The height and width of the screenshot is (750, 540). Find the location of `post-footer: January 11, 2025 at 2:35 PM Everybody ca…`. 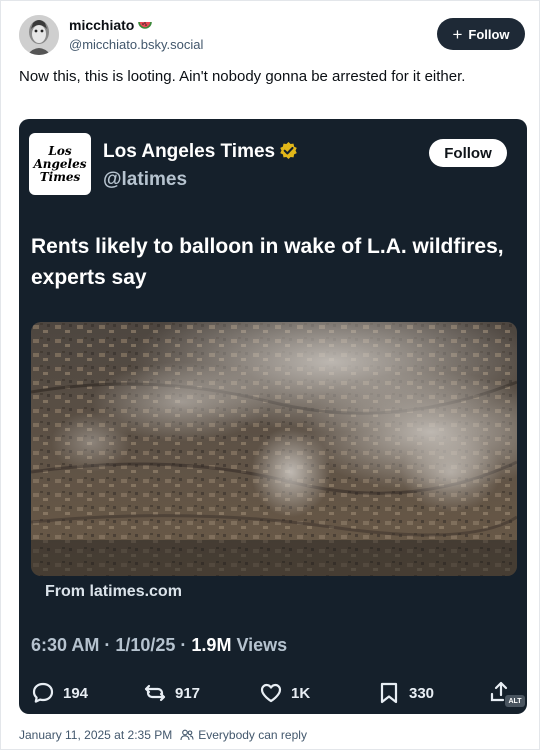

post-footer: January 11, 2025 at 2:35 PM Everybody ca… is located at coordinates (163, 735).